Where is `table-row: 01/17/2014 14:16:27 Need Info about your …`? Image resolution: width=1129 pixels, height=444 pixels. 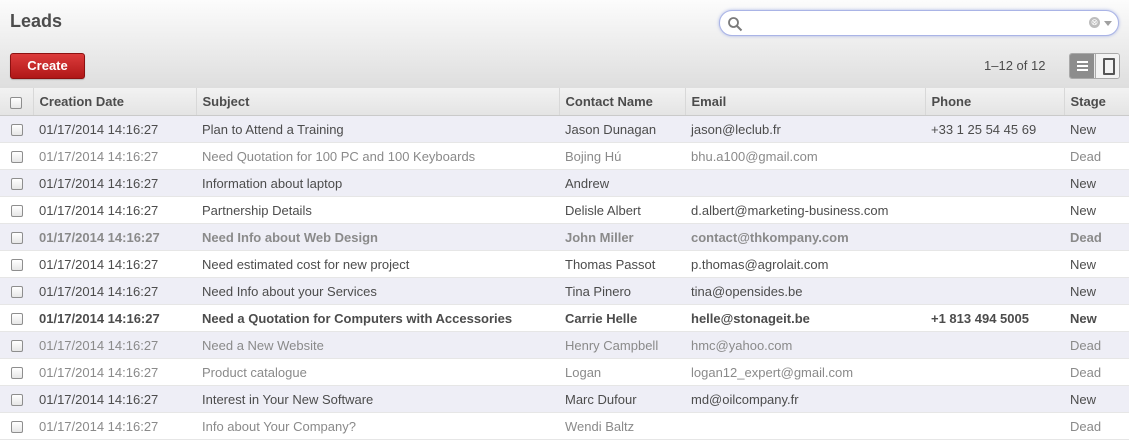
table-row: 01/17/2014 14:16:27 Need Info about your … is located at coordinates (564, 291).